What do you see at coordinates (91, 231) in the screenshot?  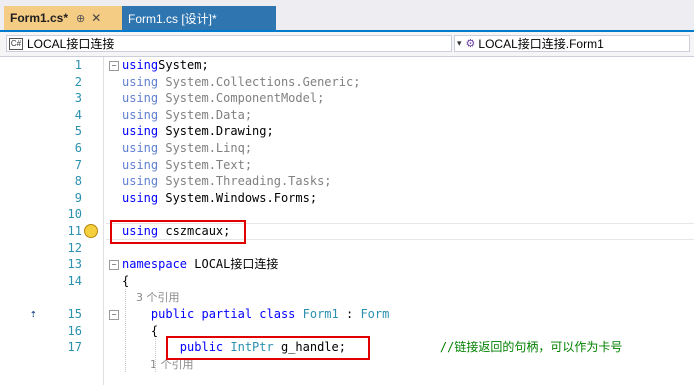 I see `lightbulb-icon` at bounding box center [91, 231].